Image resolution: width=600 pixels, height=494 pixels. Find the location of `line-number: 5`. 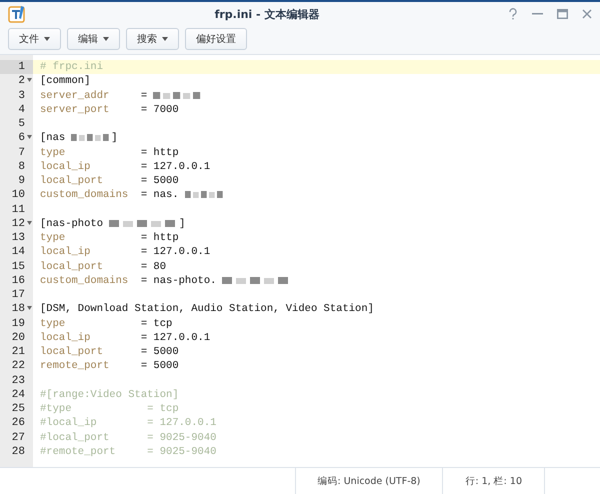

line-number: 5 is located at coordinates (21, 124).